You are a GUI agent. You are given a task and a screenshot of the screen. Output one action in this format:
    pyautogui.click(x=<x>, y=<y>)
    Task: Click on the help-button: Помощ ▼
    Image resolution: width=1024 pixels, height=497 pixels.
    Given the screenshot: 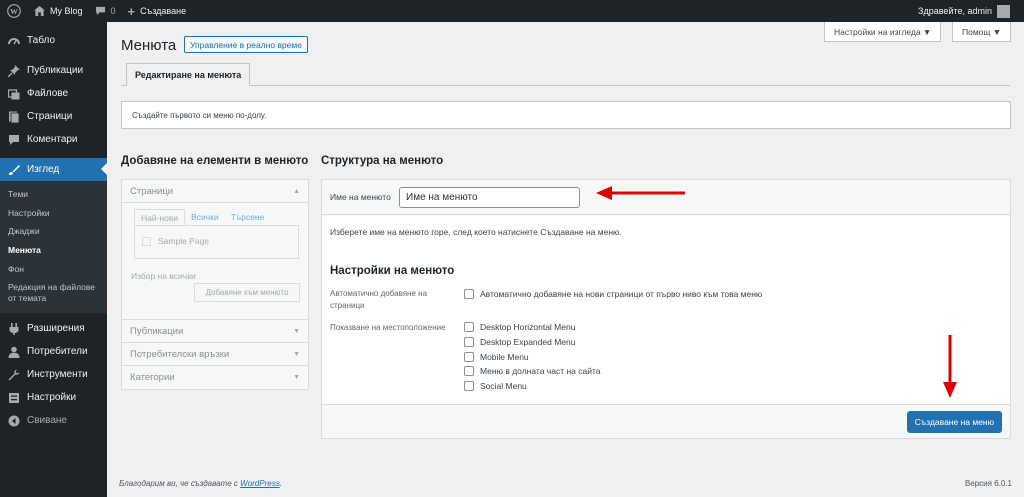 What is the action you would take?
    pyautogui.click(x=982, y=32)
    